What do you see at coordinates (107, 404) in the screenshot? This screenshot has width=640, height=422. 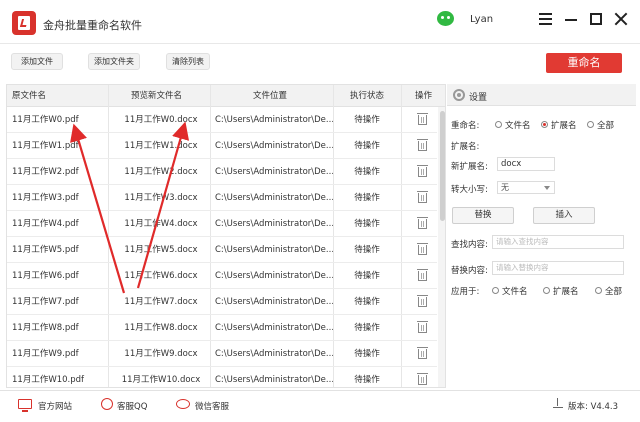 I see `headset-icon` at bounding box center [107, 404].